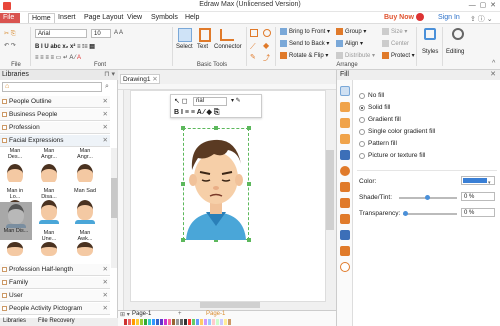  What do you see at coordinates (185, 35) in the screenshot?
I see `select-tool-icon` at bounding box center [185, 35].